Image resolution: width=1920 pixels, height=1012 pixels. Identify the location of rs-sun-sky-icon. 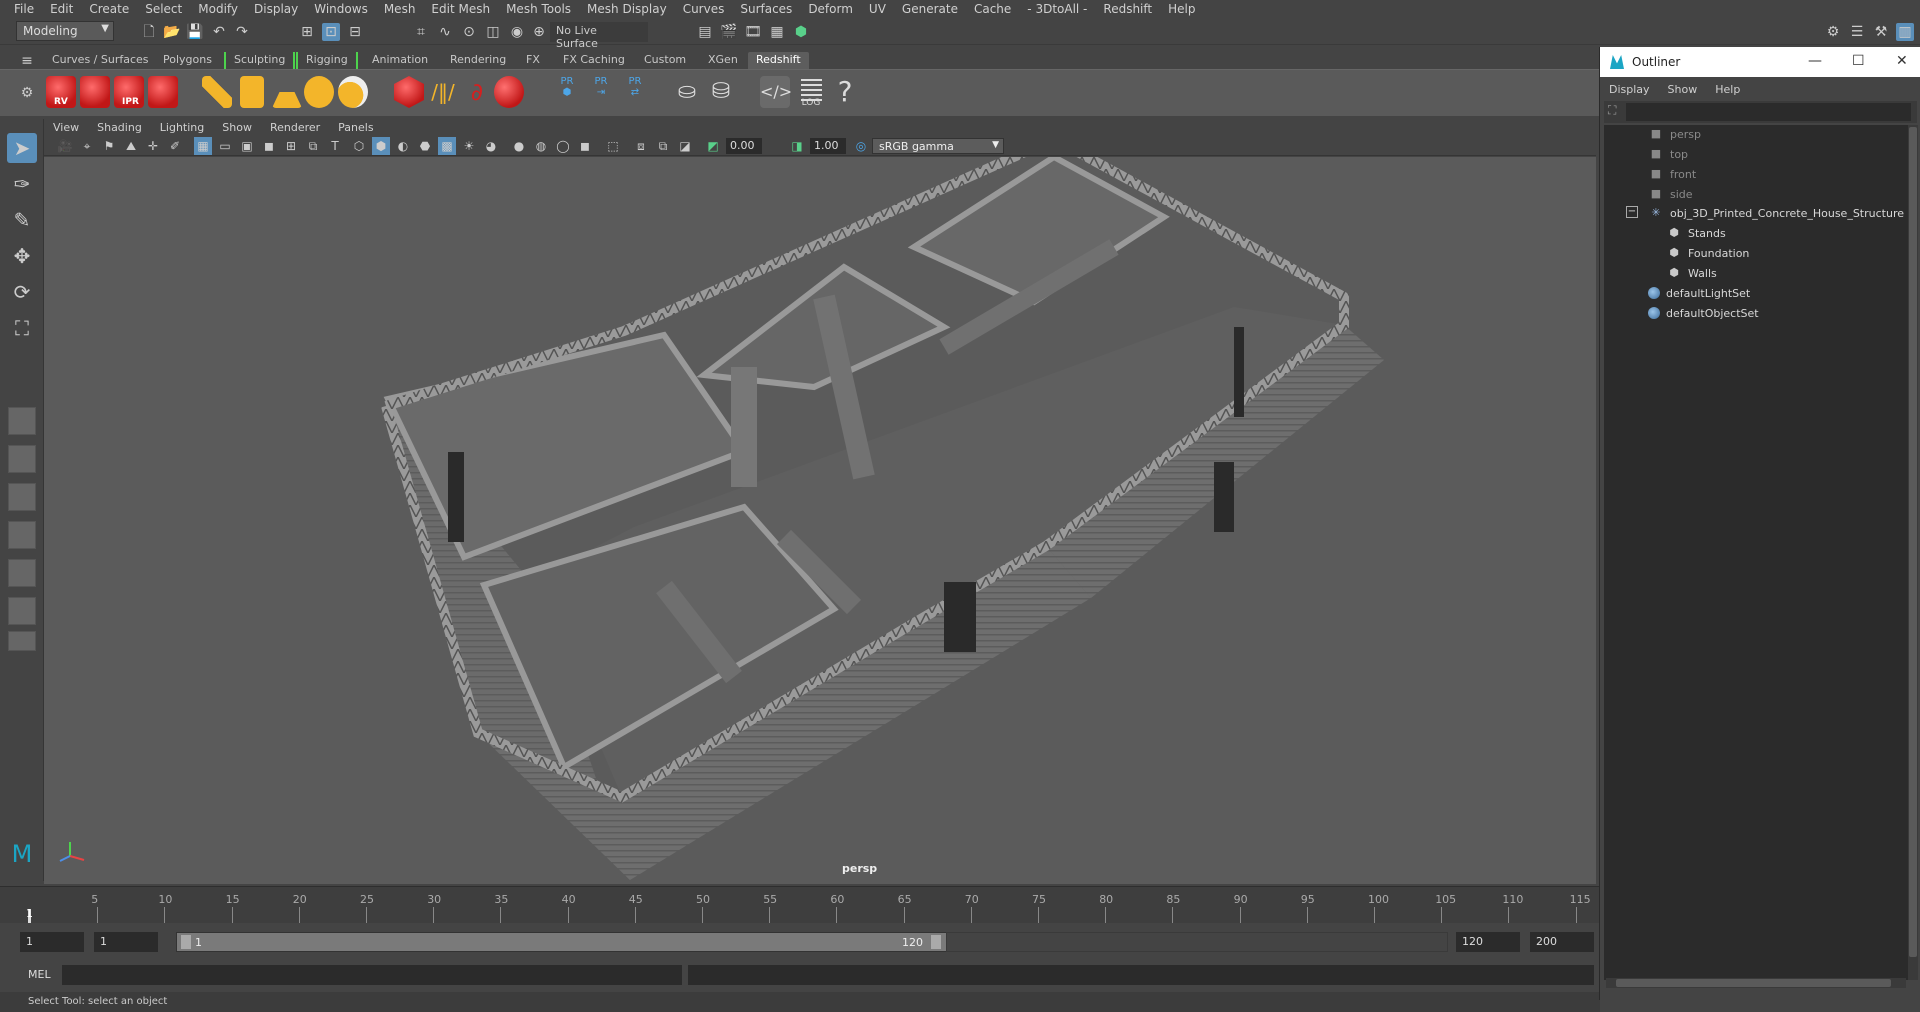
(353, 92).